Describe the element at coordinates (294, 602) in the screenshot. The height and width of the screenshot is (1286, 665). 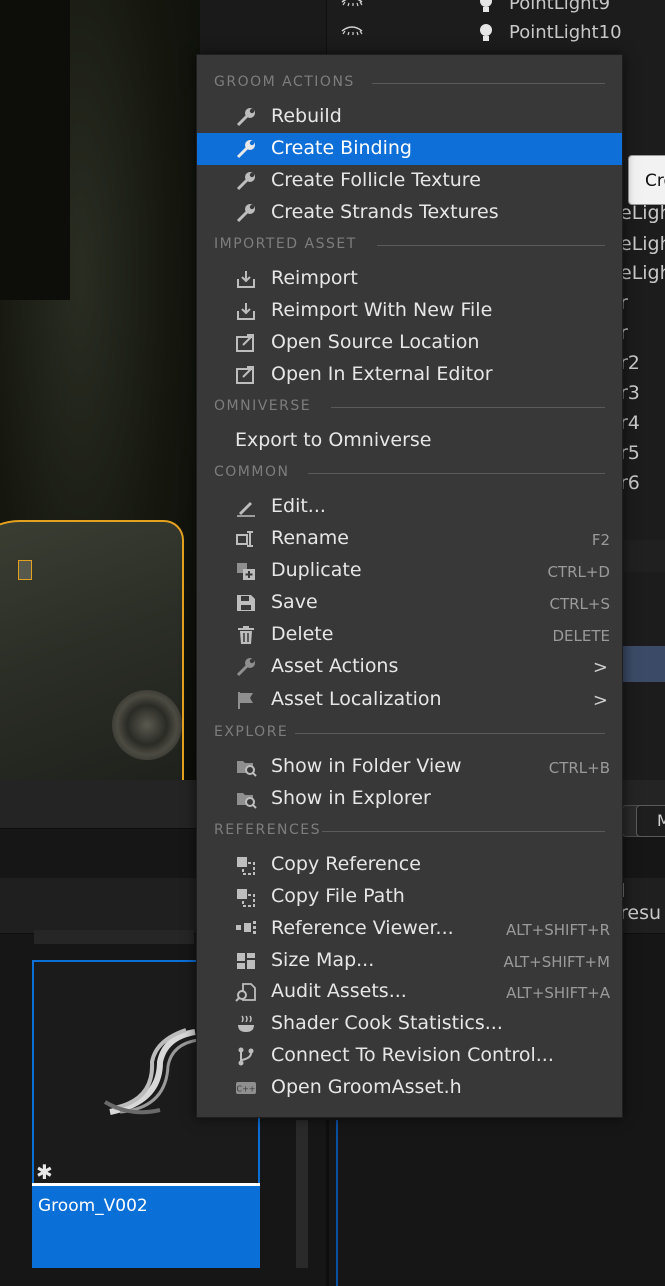
I see `menu-item-label: Save` at that location.